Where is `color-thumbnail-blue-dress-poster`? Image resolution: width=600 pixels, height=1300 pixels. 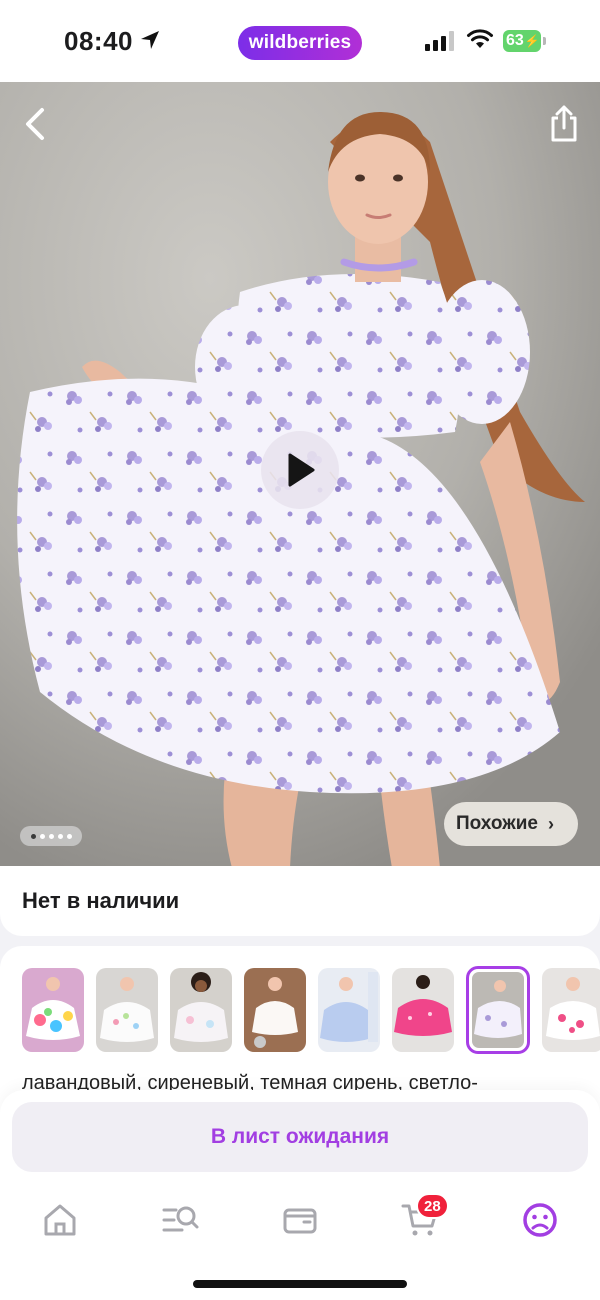 color-thumbnail-blue-dress-poster is located at coordinates (349, 1010).